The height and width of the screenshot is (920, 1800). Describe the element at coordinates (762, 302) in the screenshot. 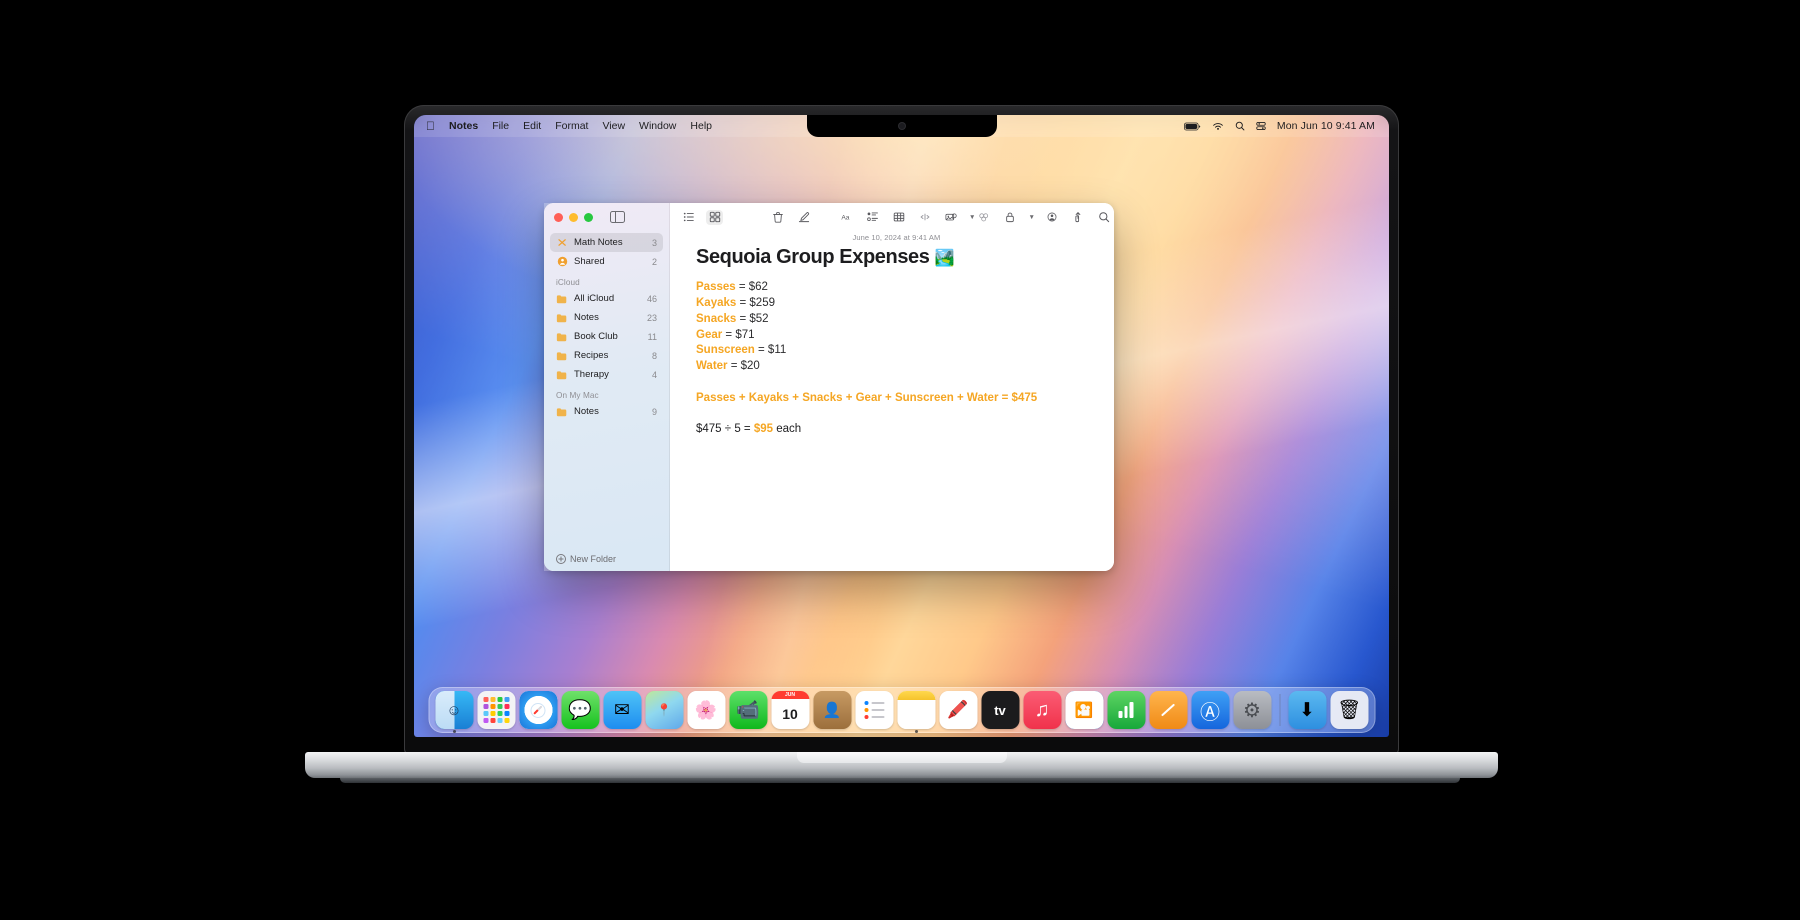

I see `expense-value: $259` at that location.